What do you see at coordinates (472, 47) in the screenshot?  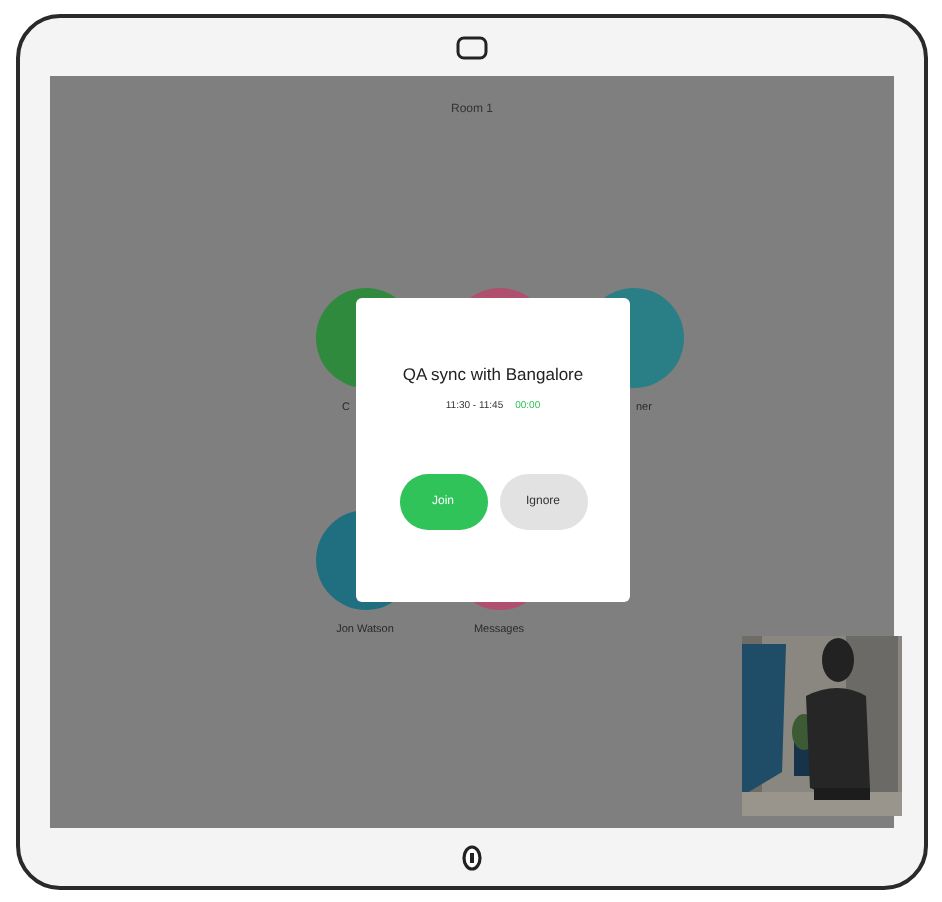 I see `camera-icon` at bounding box center [472, 47].